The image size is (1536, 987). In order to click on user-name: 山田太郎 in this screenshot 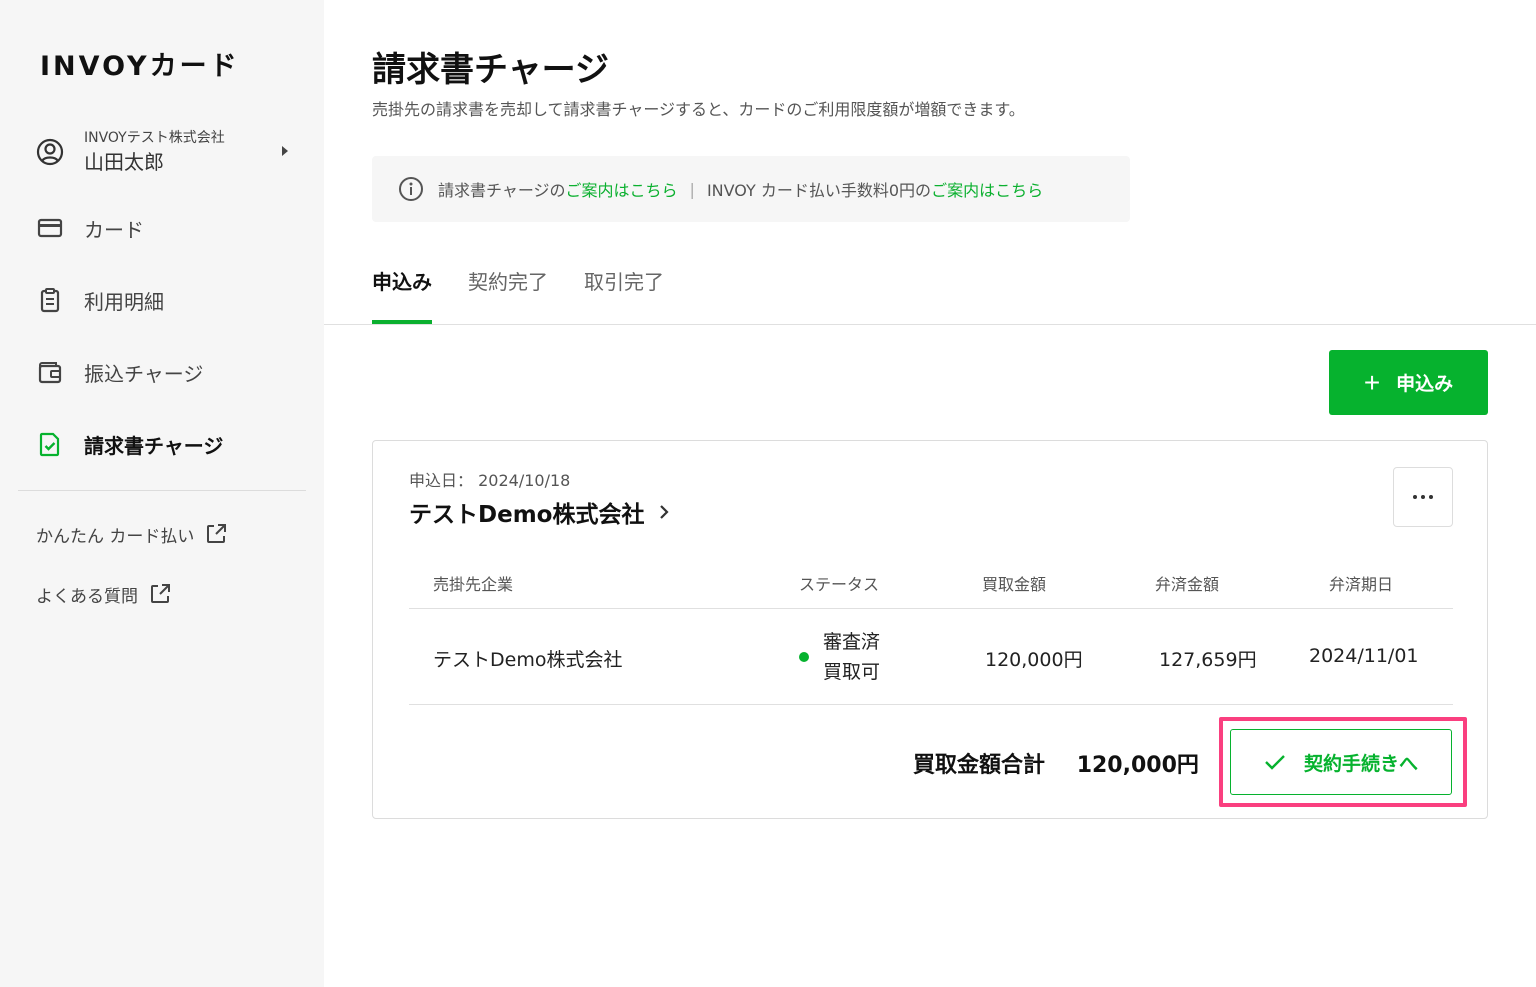, I will do `click(124, 162)`.